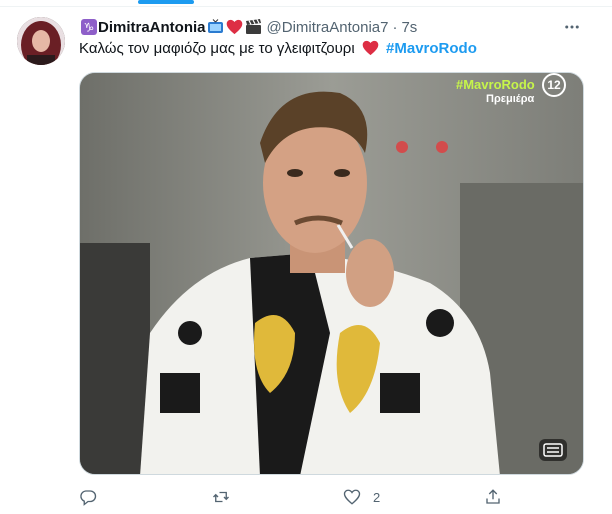 This screenshot has height=514, width=612. I want to click on like-button: 2, so click(361, 497).